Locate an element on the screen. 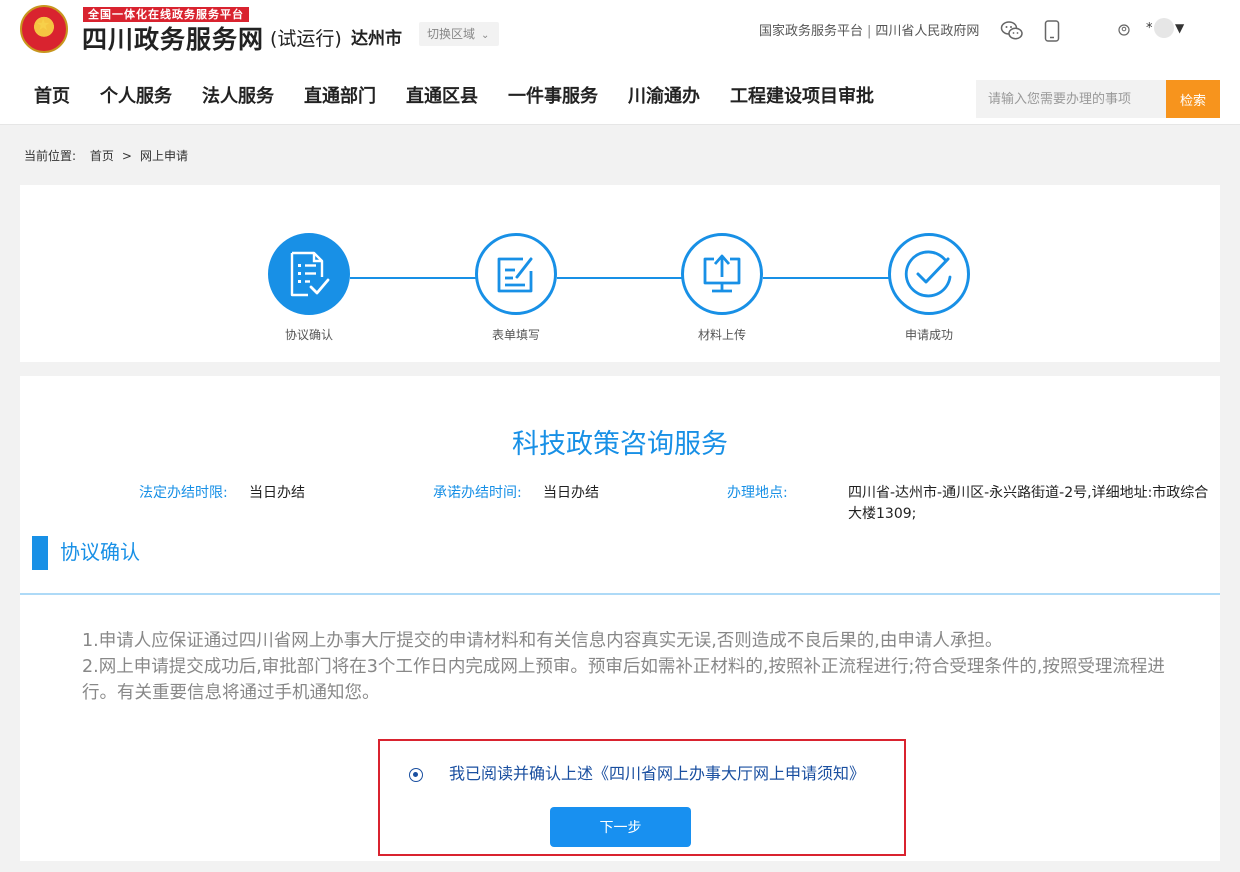 The image size is (1240, 872). avatar is located at coordinates (1164, 28).